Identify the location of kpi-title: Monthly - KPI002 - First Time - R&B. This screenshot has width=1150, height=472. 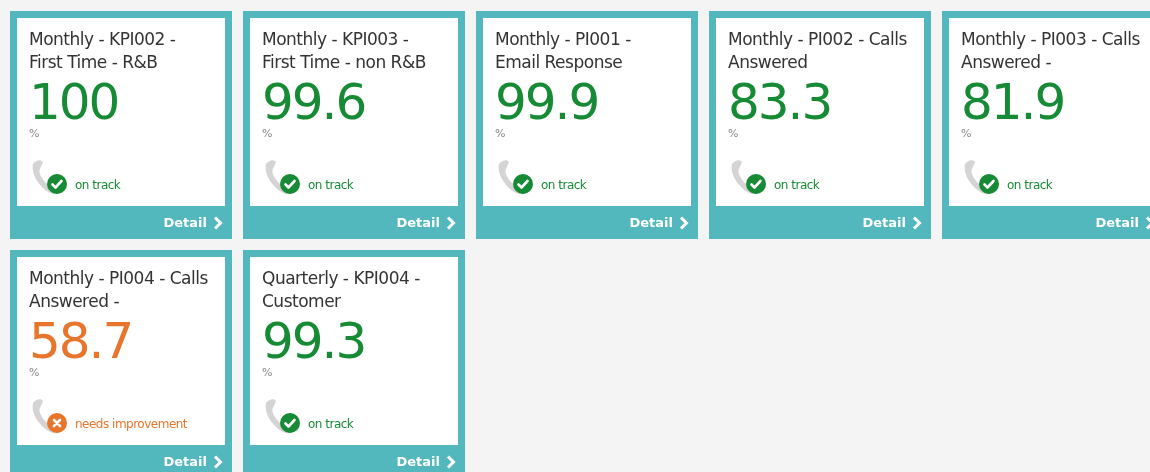
(103, 51).